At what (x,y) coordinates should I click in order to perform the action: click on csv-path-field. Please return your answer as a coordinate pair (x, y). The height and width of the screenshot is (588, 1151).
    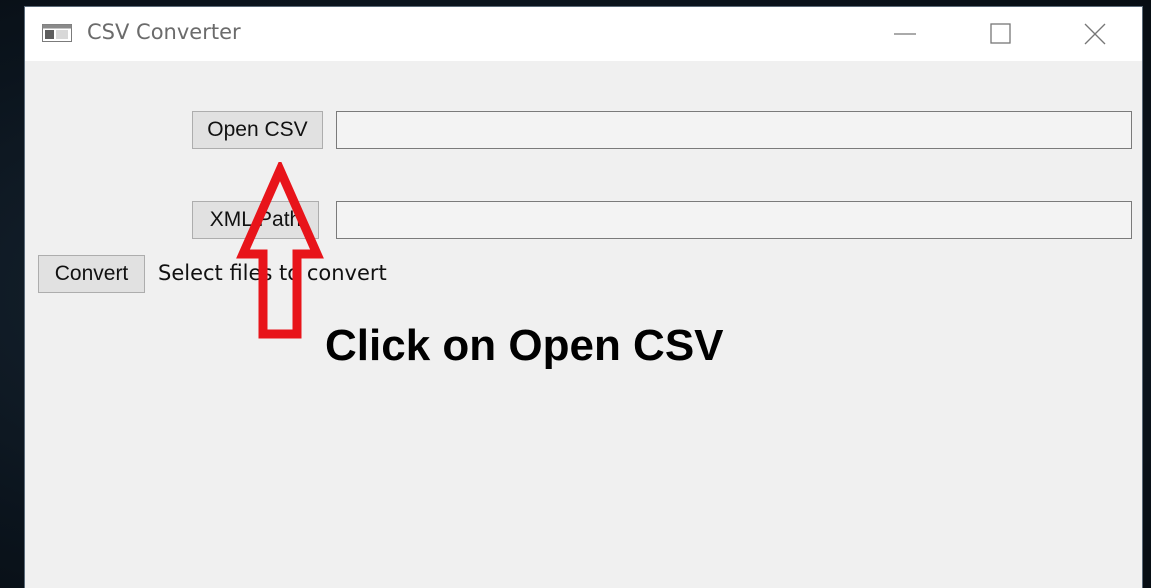
    Looking at the image, I should click on (734, 130).